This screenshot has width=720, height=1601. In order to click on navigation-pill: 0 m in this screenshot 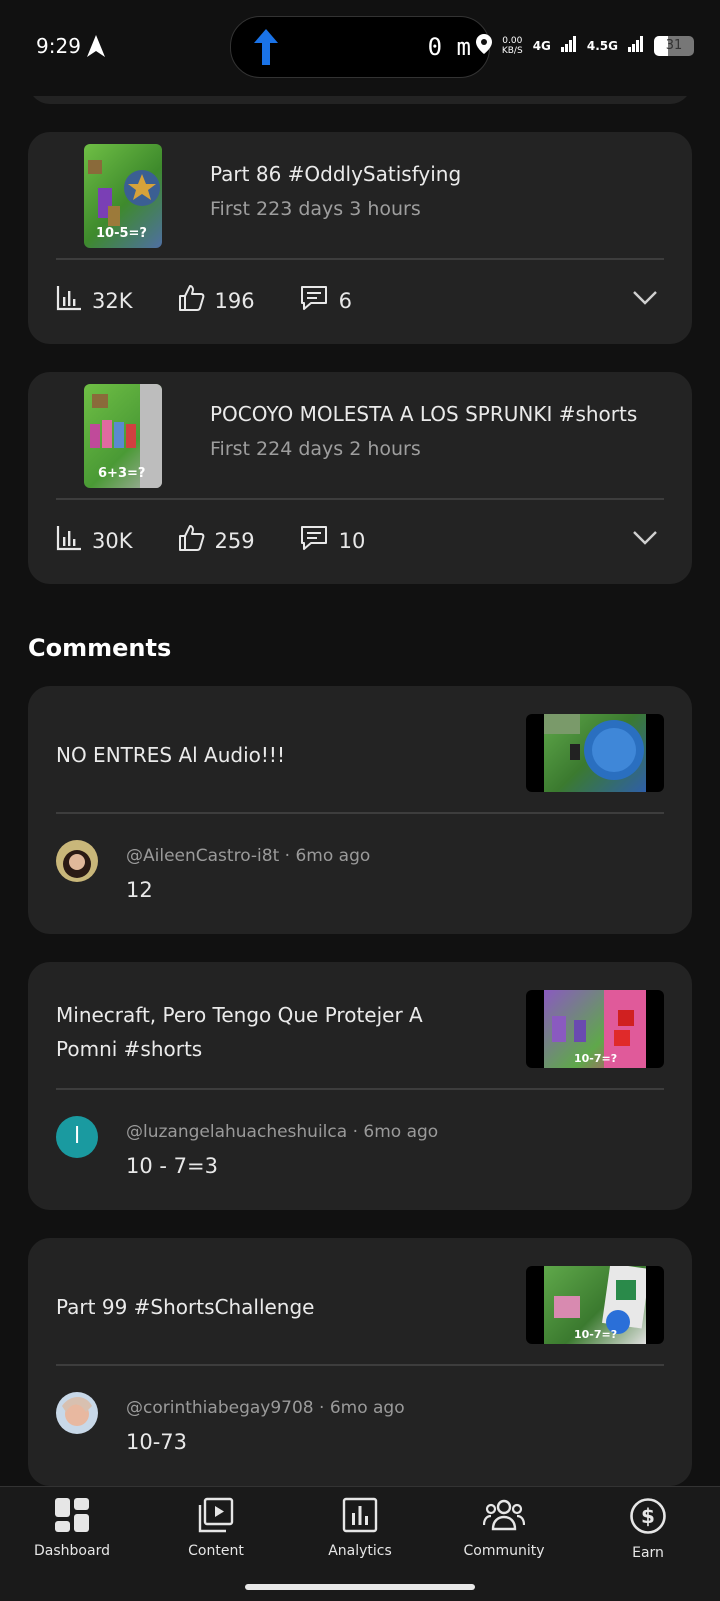, I will do `click(360, 47)`.